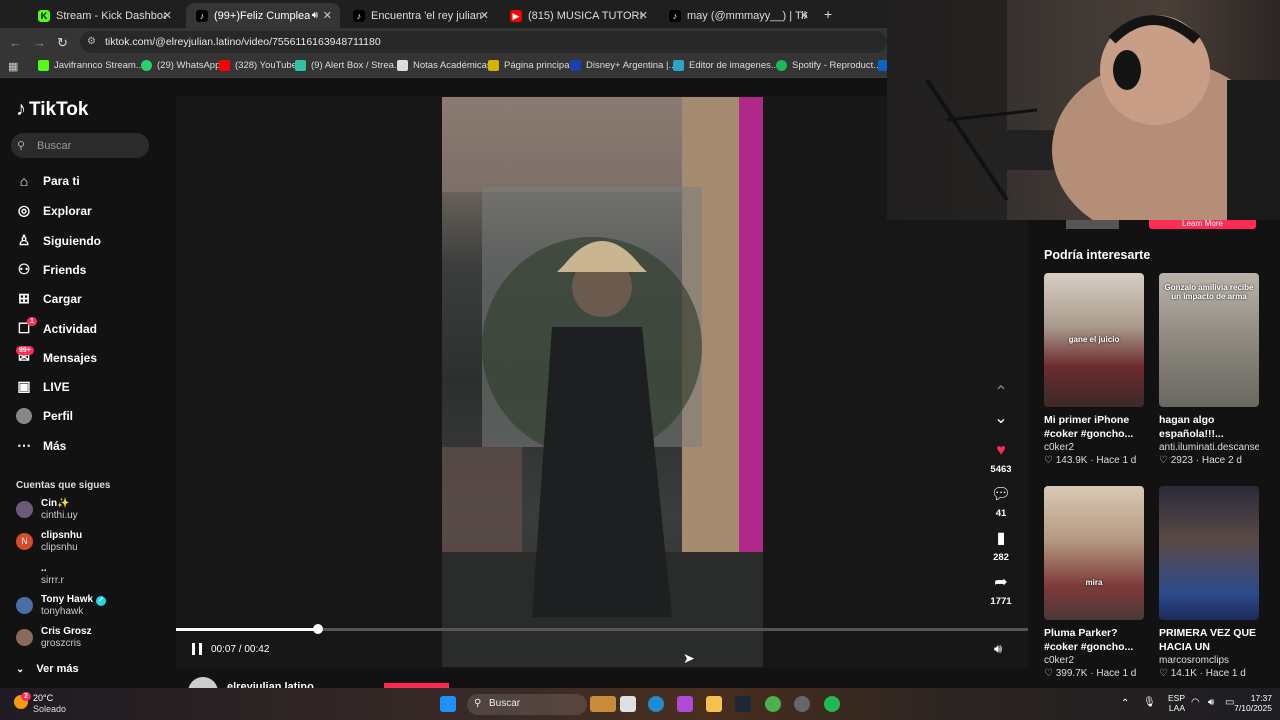 This screenshot has width=1280, height=720. What do you see at coordinates (448, 704) in the screenshot?
I see `windows-start-icon` at bounding box center [448, 704].